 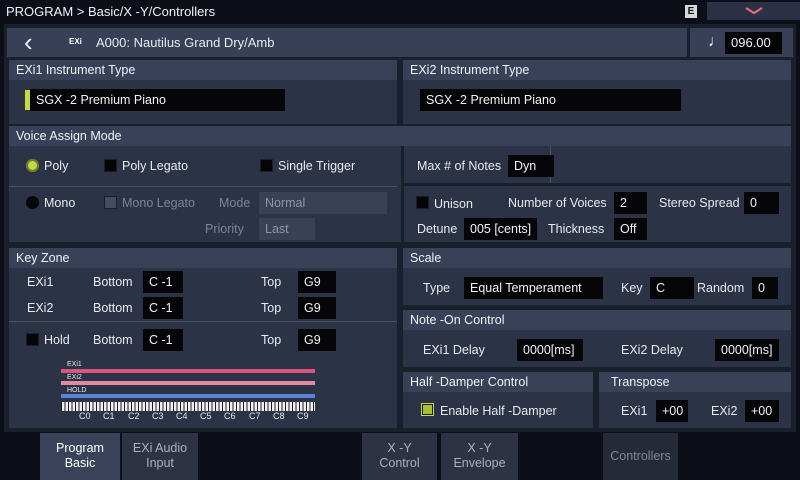 What do you see at coordinates (266, 165) in the screenshot?
I see `single-trigger-checkbox` at bounding box center [266, 165].